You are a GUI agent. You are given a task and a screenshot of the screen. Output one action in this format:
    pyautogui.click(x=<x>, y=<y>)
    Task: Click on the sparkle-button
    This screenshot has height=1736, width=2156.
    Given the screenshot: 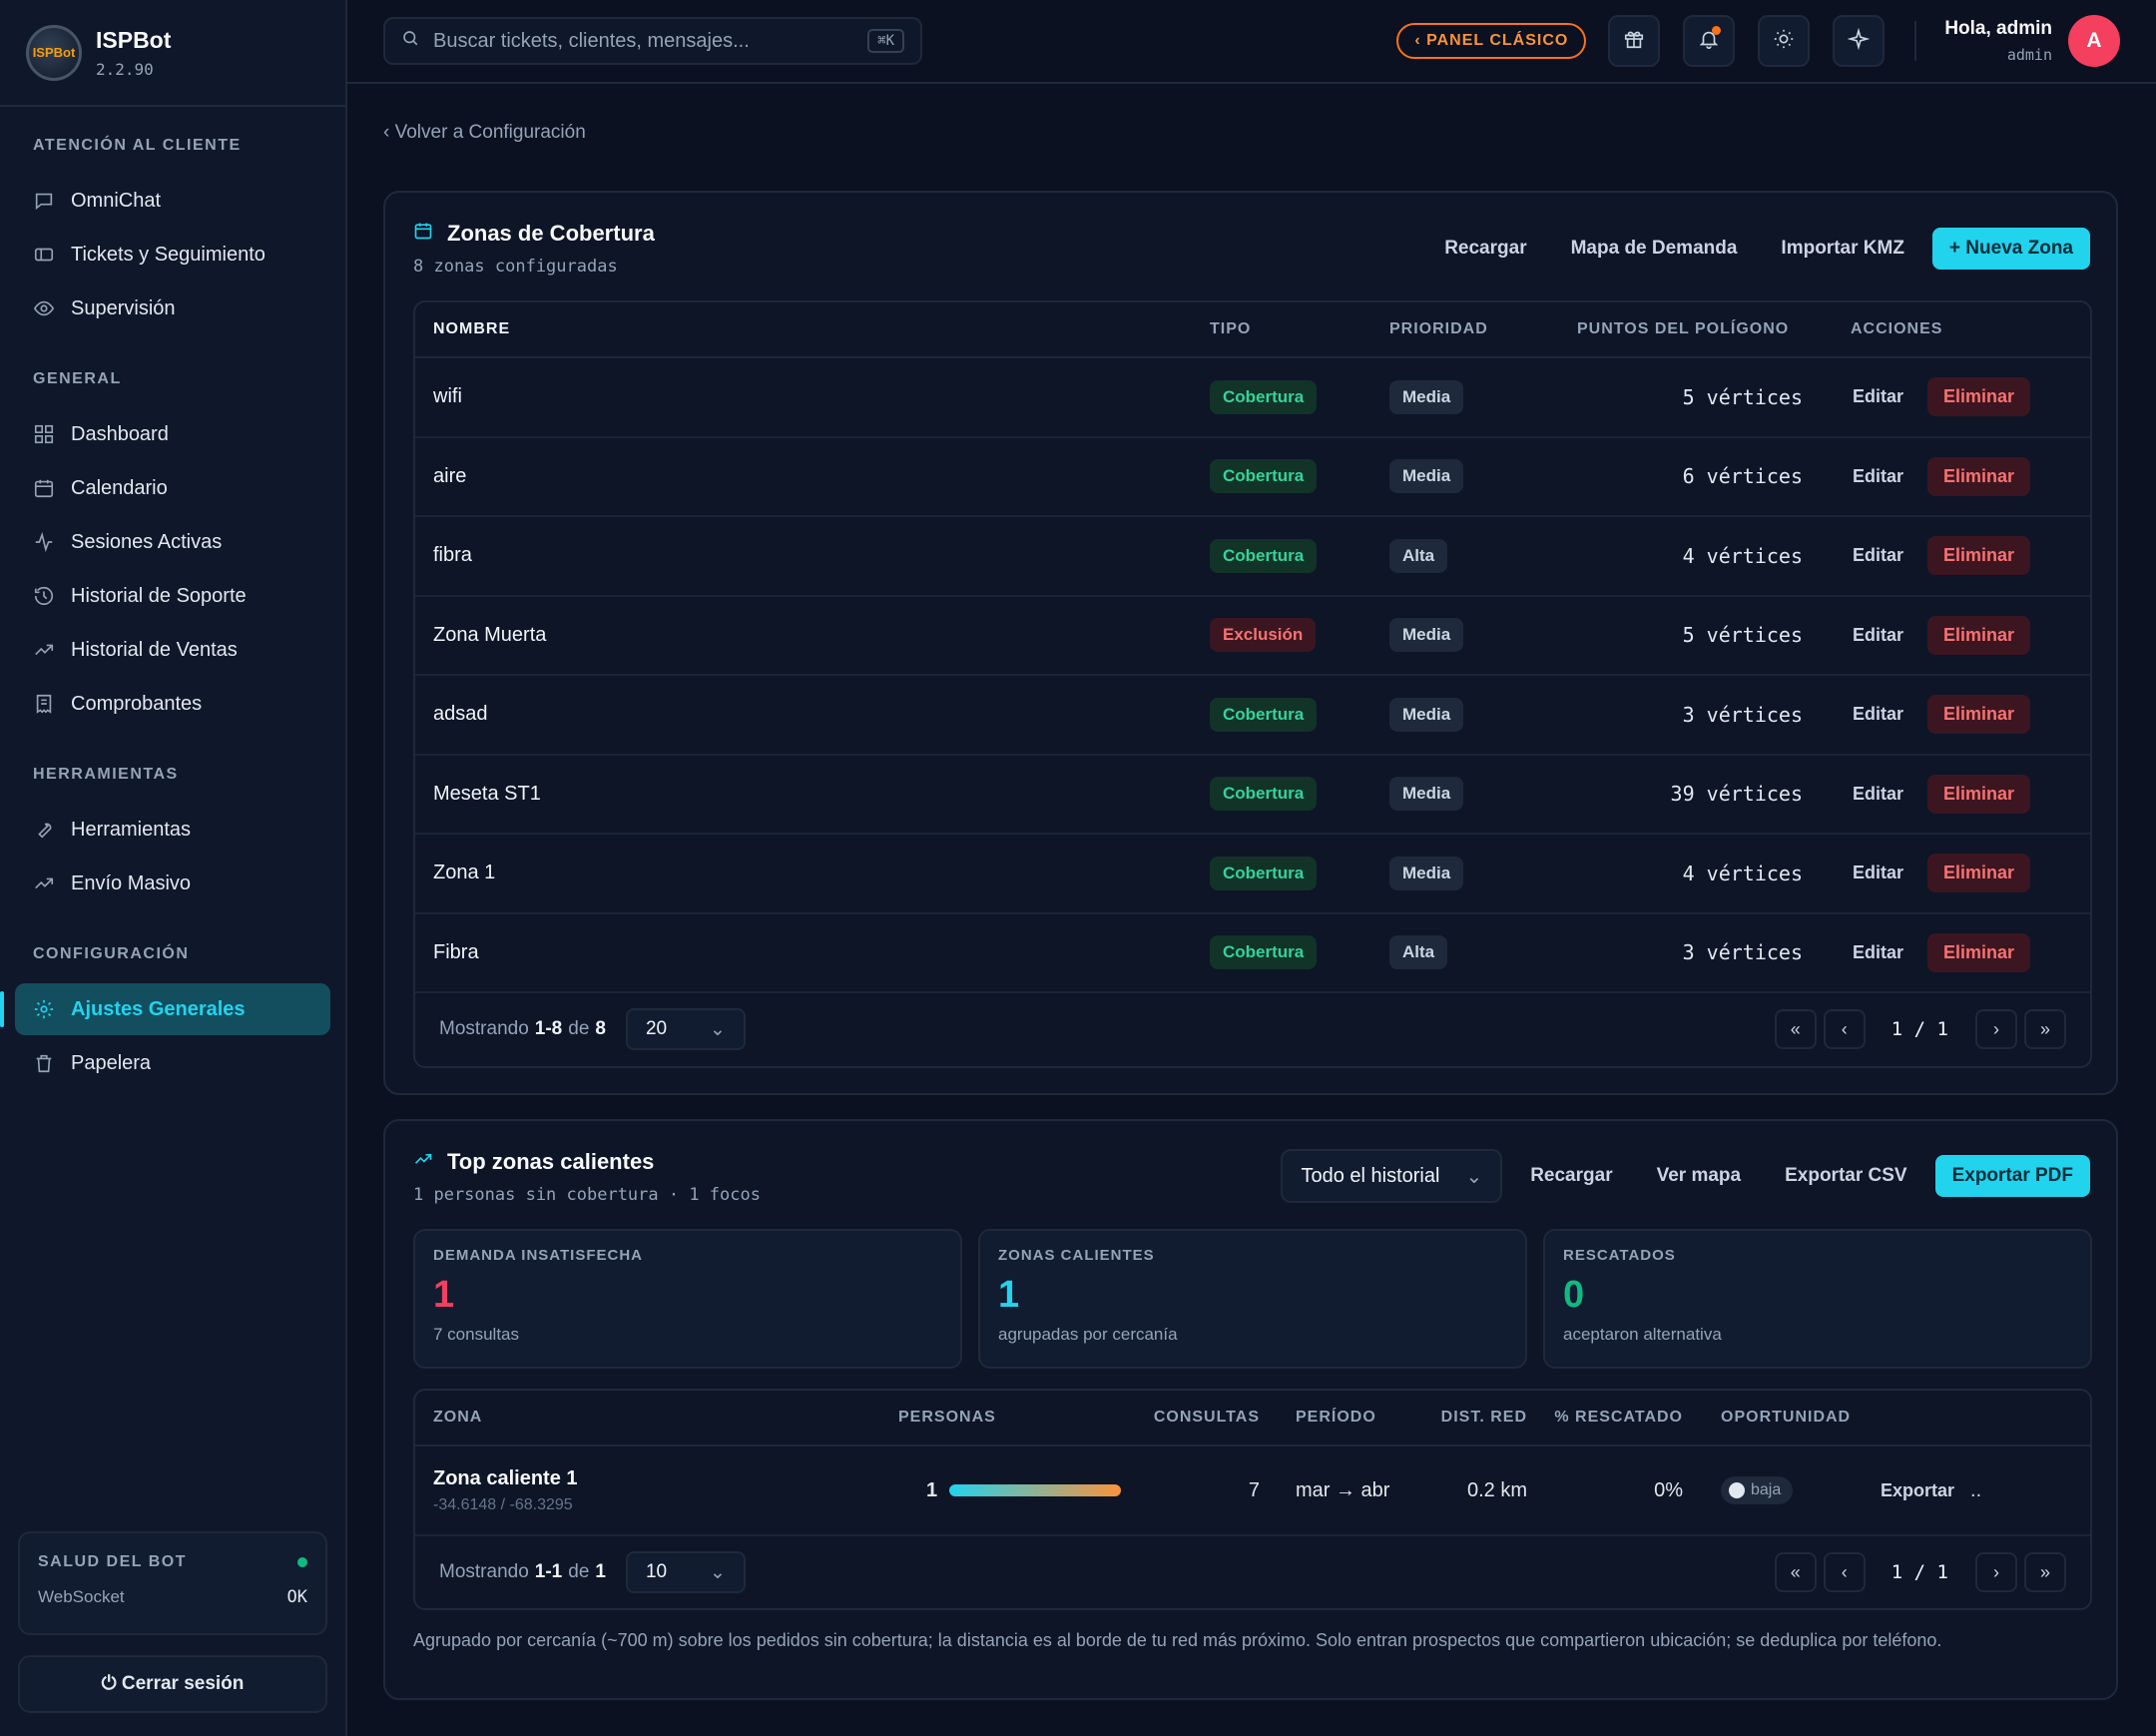 What is the action you would take?
    pyautogui.click(x=1859, y=41)
    